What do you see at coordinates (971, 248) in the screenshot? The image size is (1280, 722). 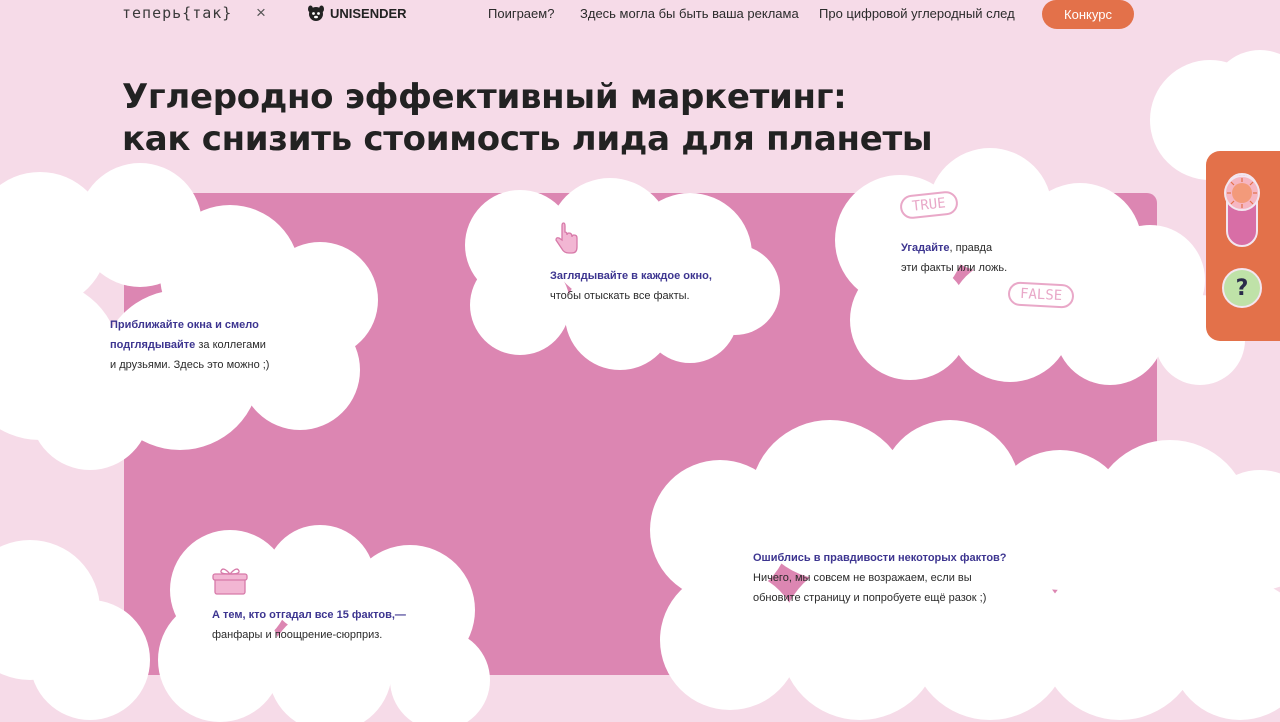 I see `hint-right-rest1: , правда` at bounding box center [971, 248].